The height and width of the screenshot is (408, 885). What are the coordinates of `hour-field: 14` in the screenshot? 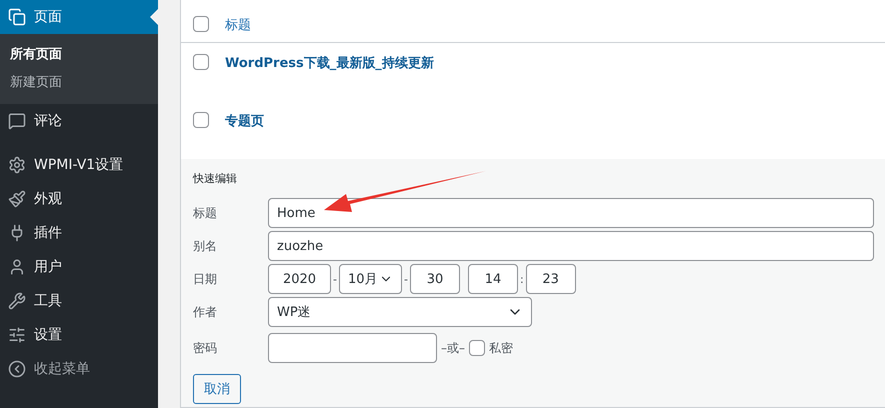 It's located at (493, 279).